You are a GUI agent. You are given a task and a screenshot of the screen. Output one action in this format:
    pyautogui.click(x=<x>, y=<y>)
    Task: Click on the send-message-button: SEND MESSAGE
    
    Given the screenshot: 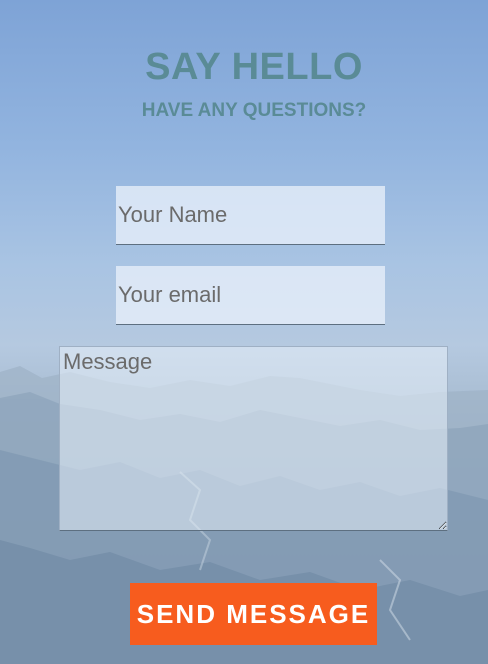 What is the action you would take?
    pyautogui.click(x=253, y=614)
    